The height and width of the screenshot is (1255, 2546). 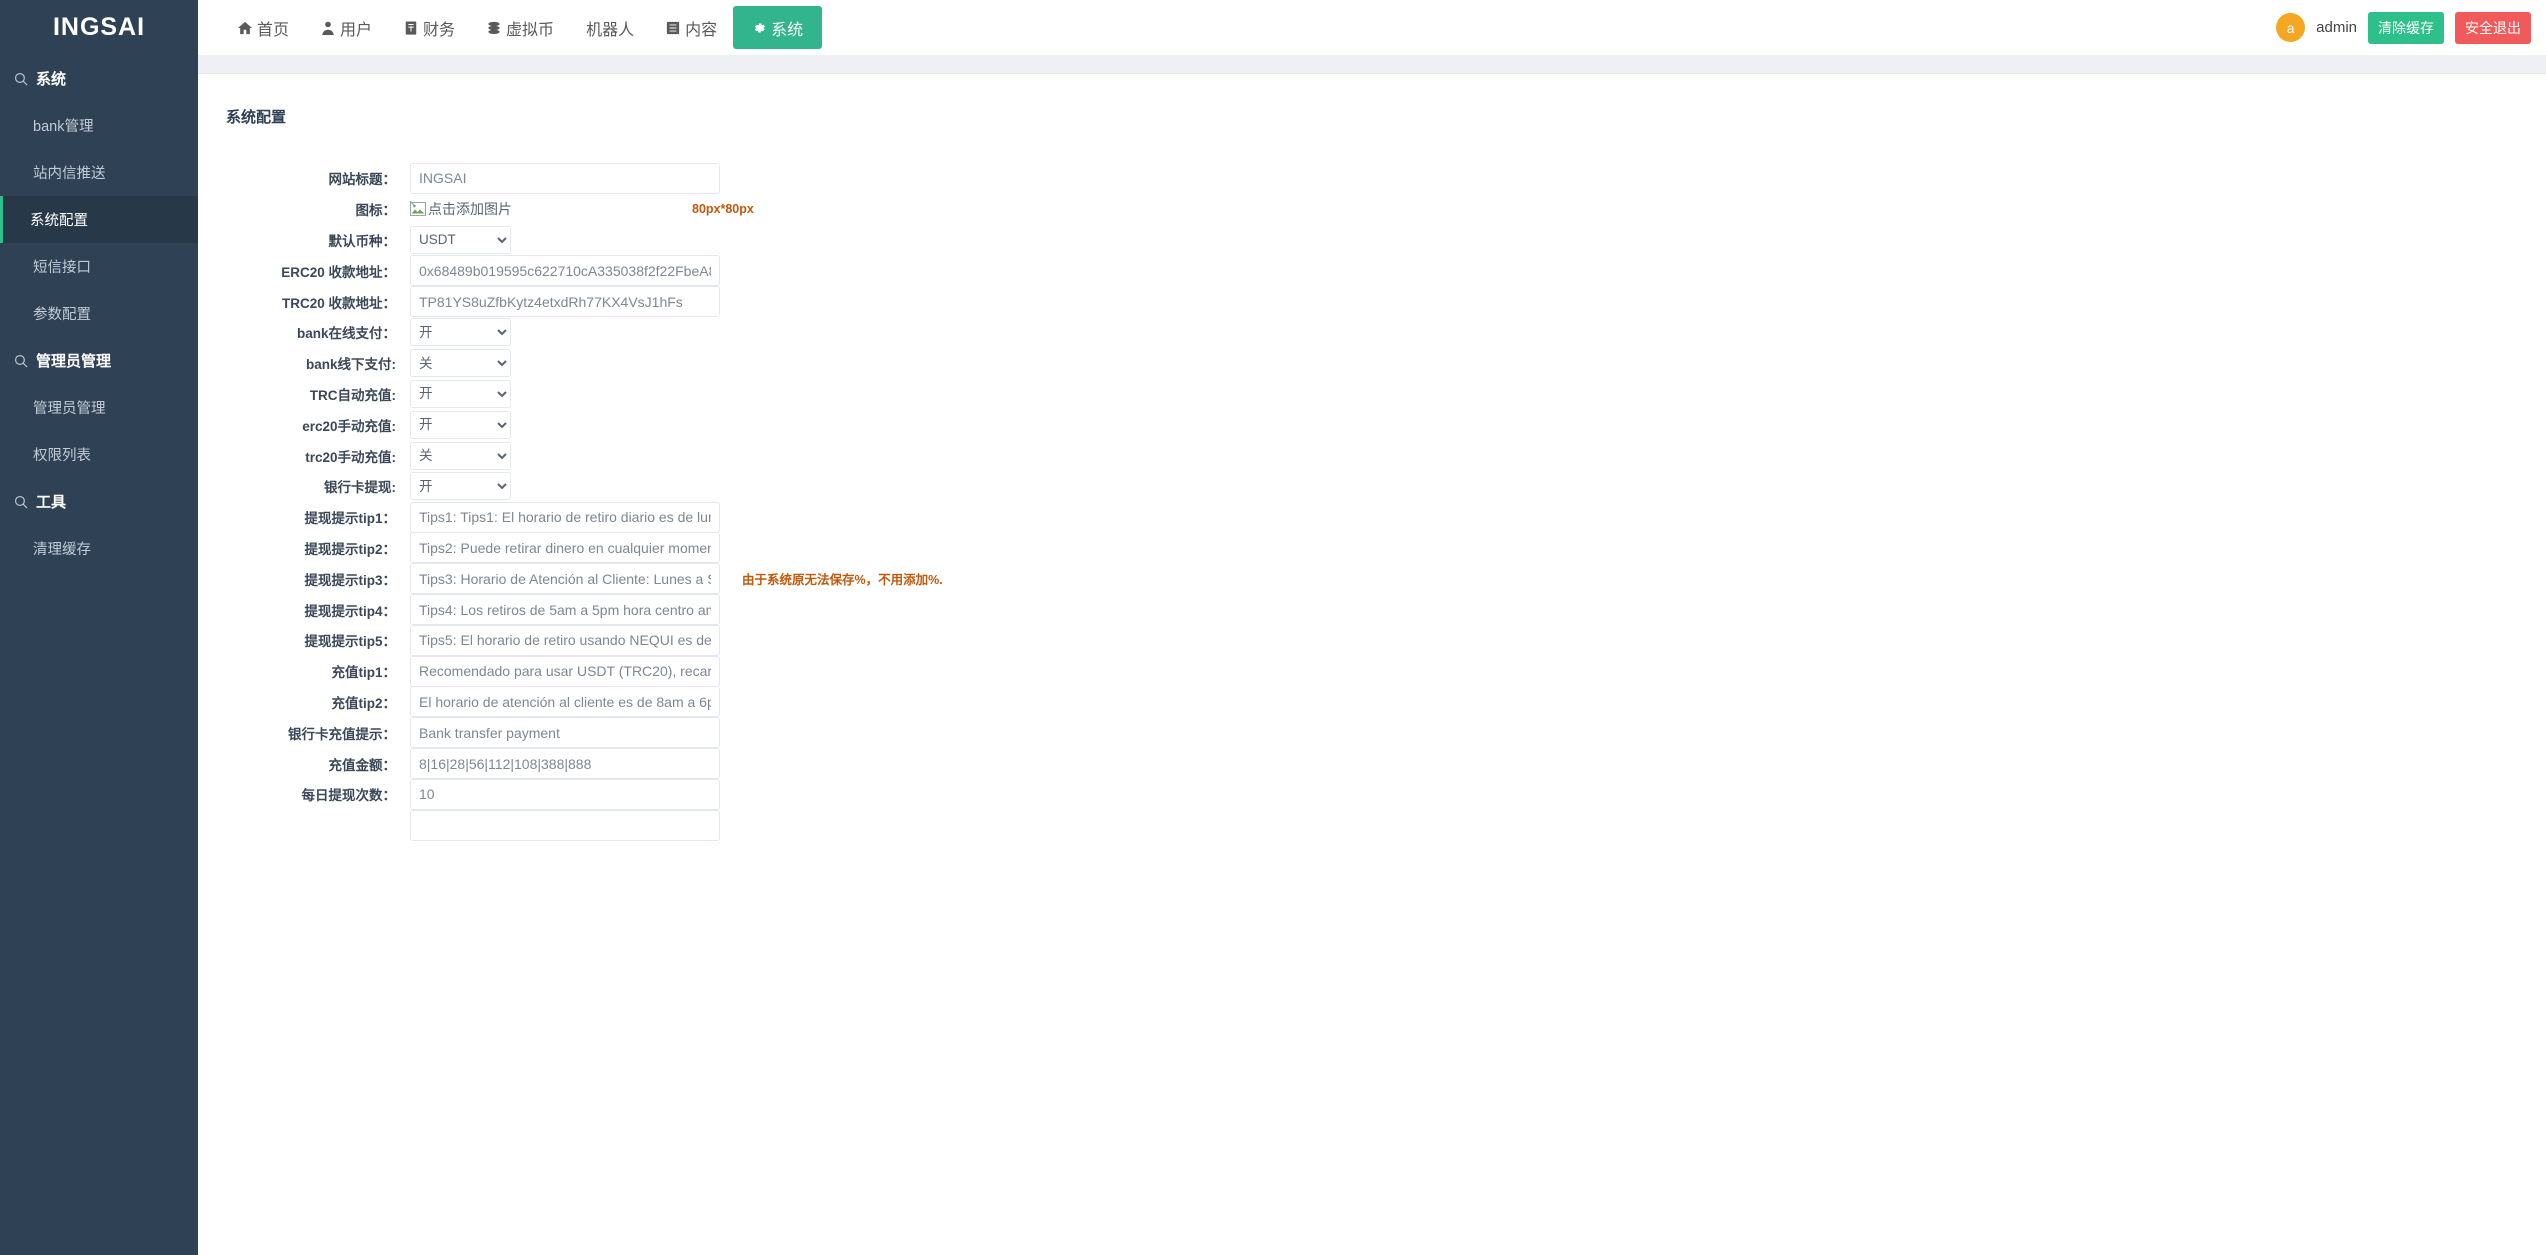 I want to click on form-row: 每日提现次数：, so click(x=1372, y=794).